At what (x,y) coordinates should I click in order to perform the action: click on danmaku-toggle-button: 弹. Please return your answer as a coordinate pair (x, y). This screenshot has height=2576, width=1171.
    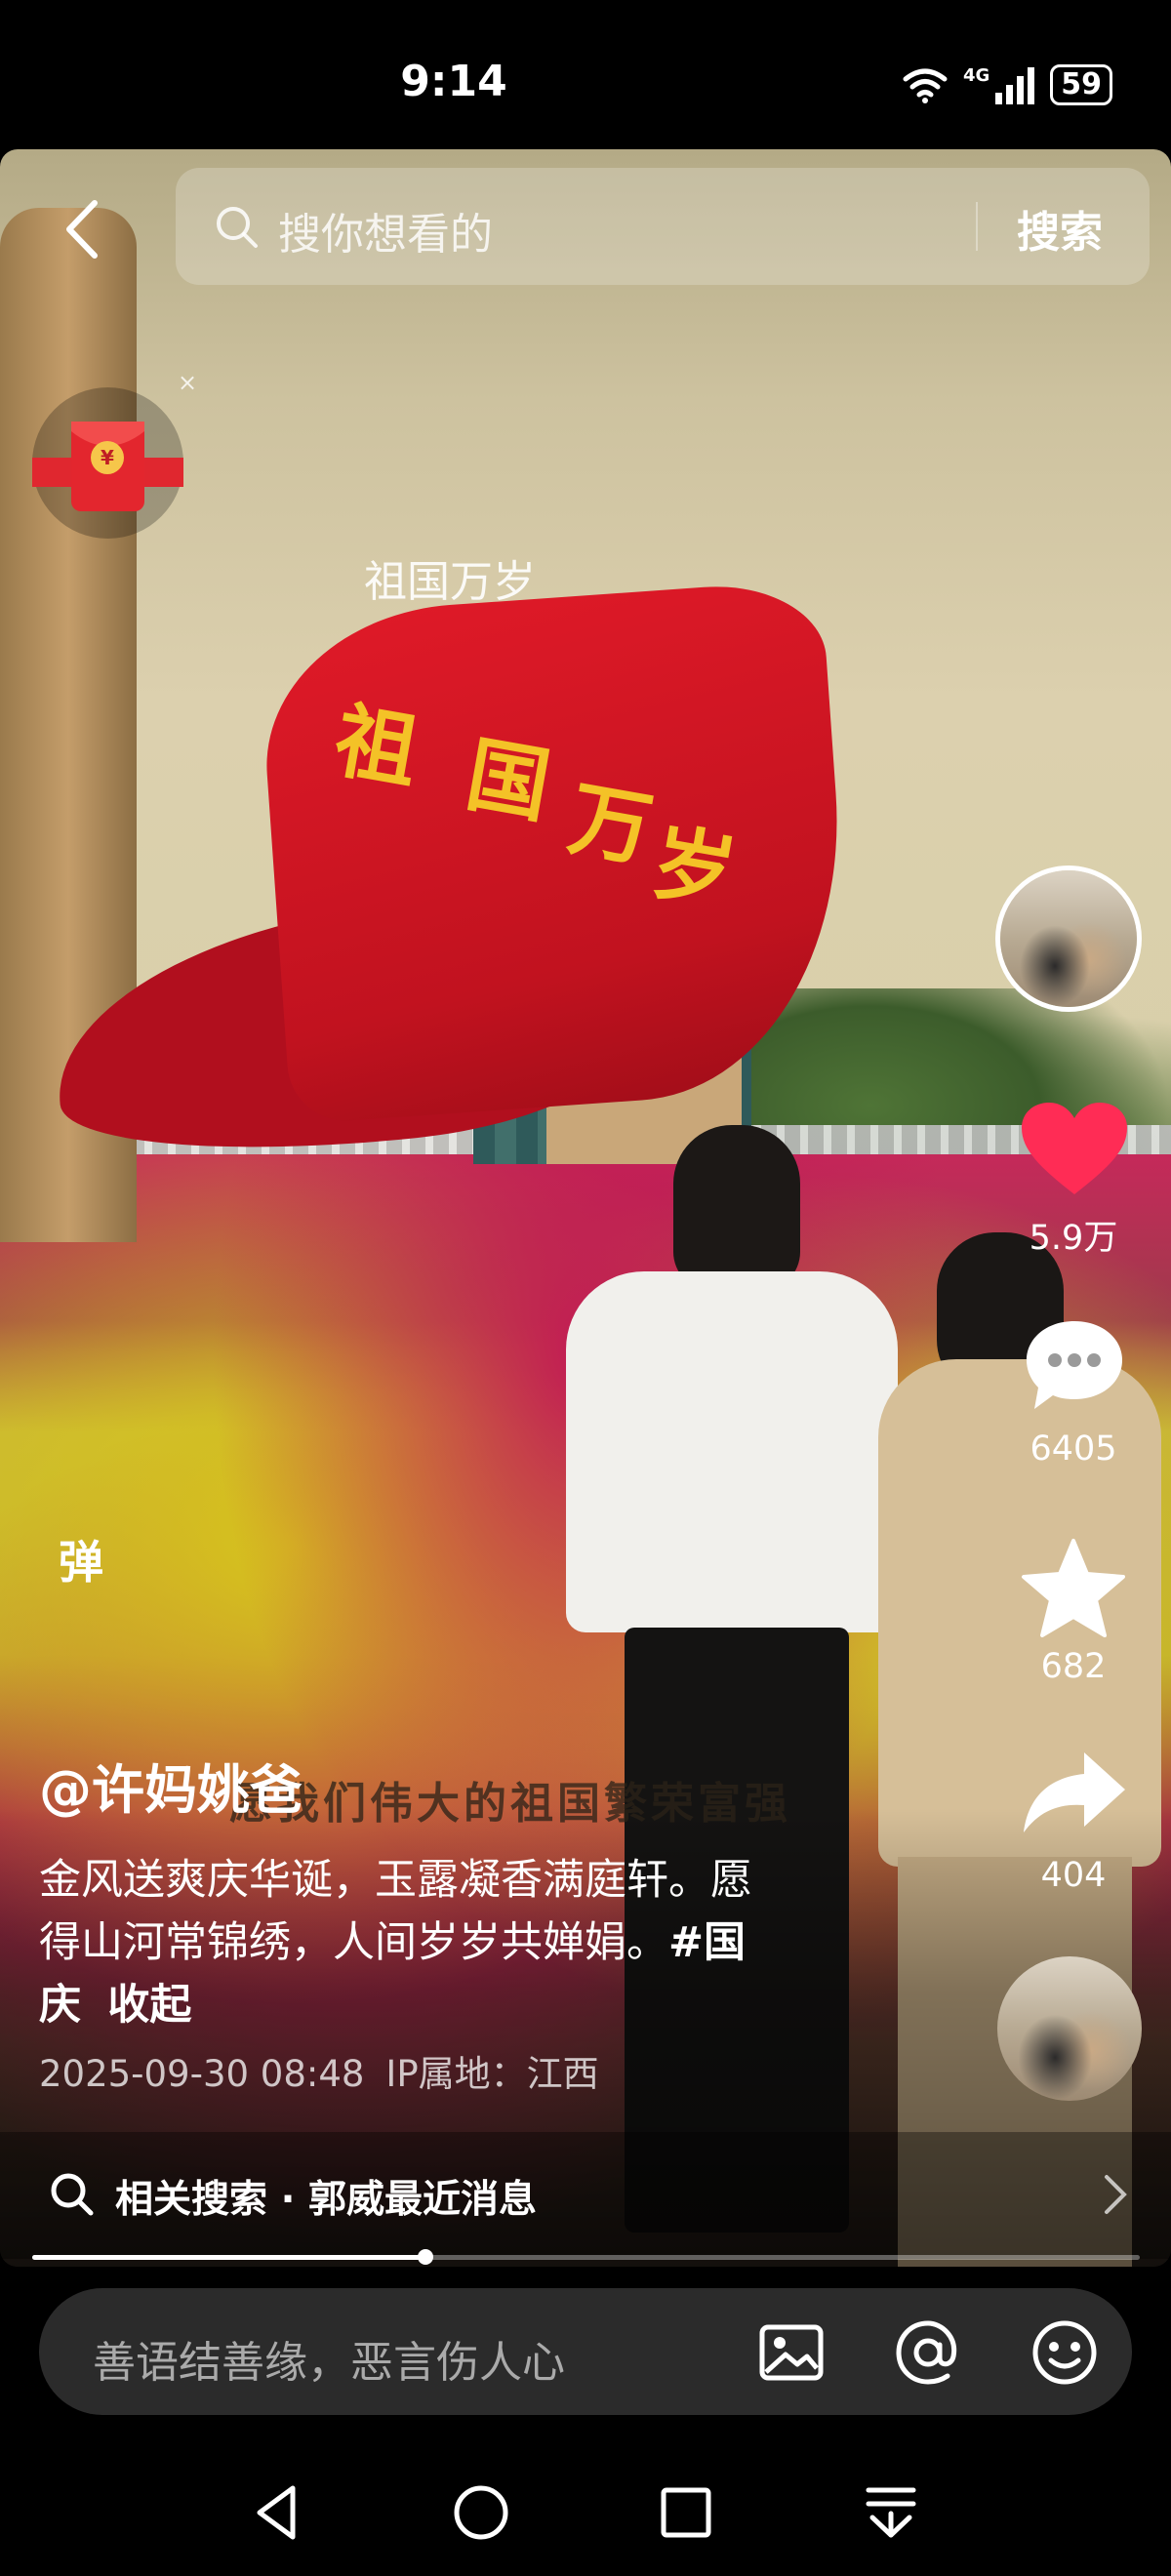
    Looking at the image, I should click on (81, 1559).